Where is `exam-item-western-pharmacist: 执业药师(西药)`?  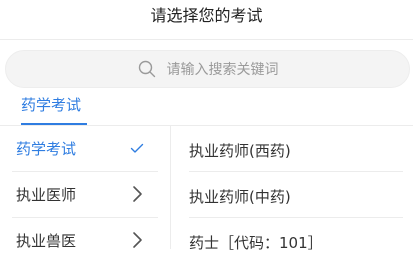 exam-item-western-pharmacist: 执业药师(西药) is located at coordinates (292, 149).